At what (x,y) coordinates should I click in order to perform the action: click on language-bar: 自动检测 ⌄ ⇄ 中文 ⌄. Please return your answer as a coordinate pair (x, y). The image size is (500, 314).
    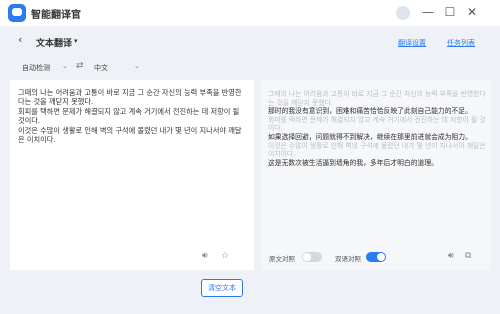
    Looking at the image, I should click on (250, 68).